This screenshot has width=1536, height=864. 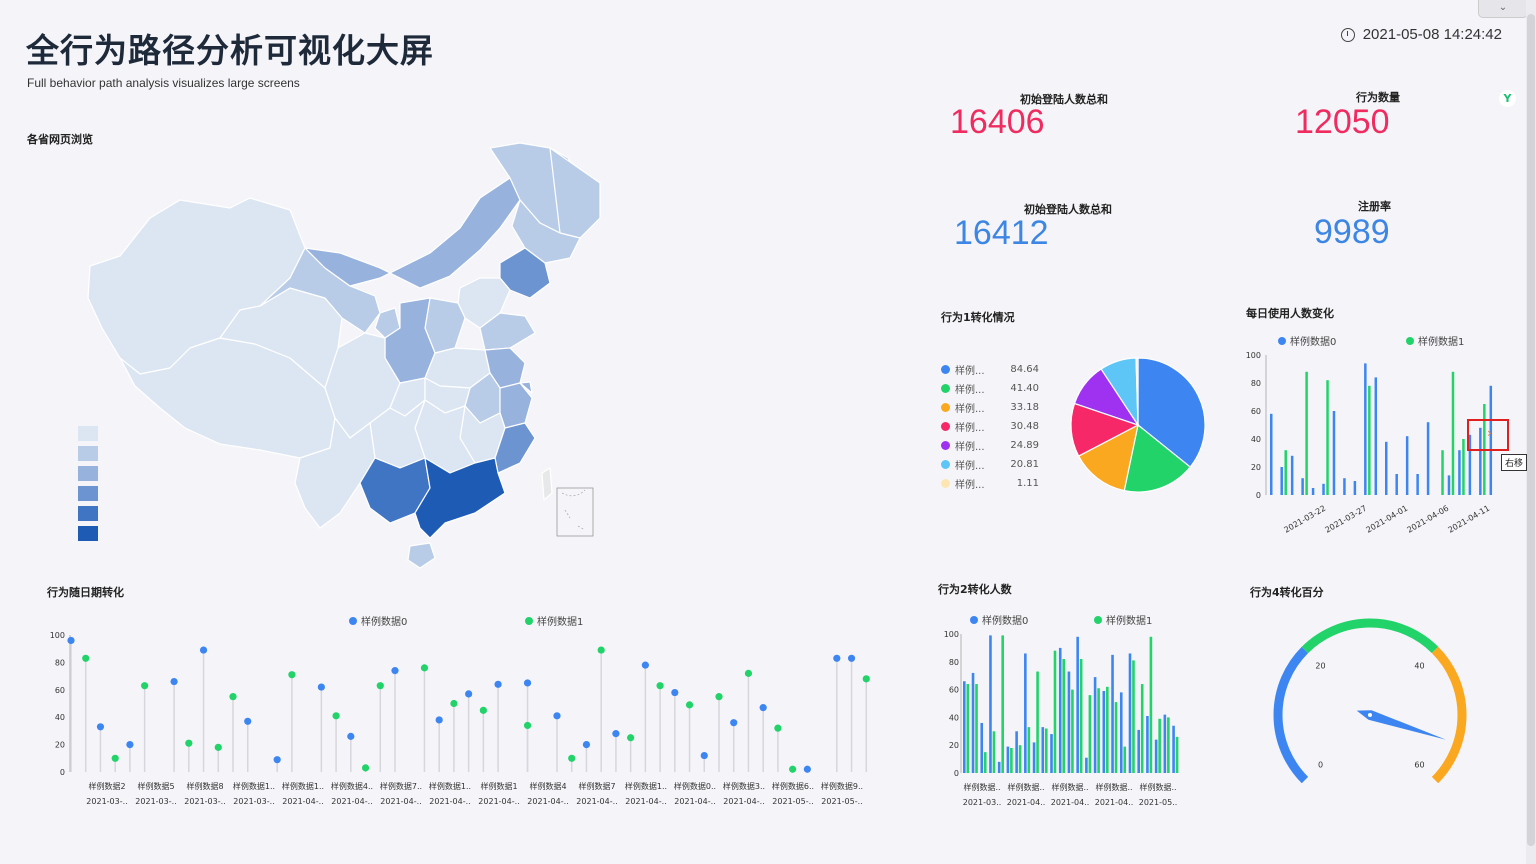 What do you see at coordinates (85, 592) in the screenshot?
I see `scatter-title: 行为随日期转化` at bounding box center [85, 592].